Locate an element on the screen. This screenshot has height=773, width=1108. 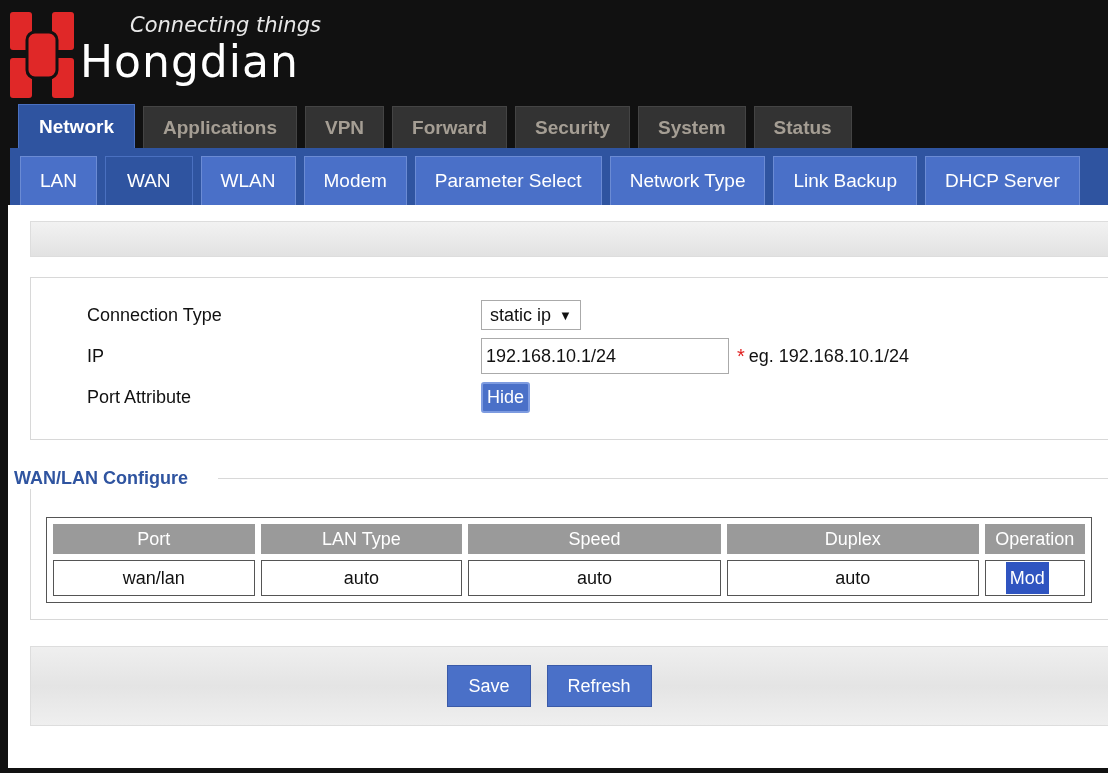
field-label: Connection Type is located at coordinates (155, 315).